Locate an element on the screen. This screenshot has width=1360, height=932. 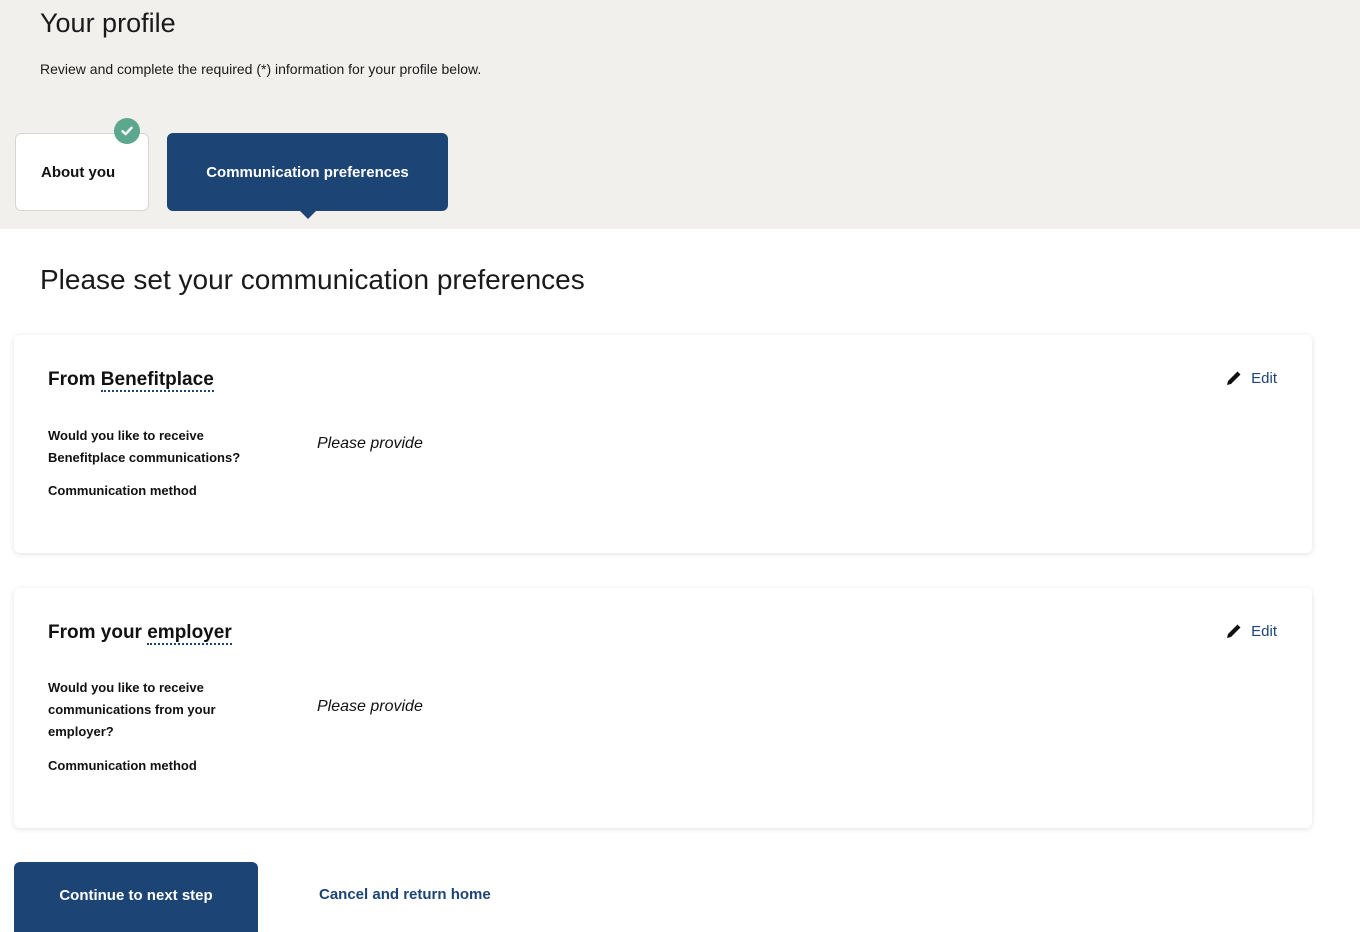
check-icon is located at coordinates (127, 131).